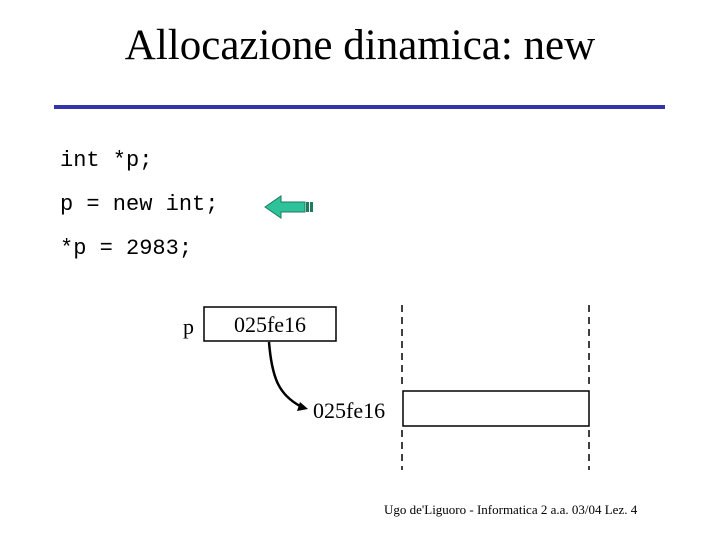 The image size is (720, 540). Describe the element at coordinates (302, 406) in the screenshot. I see `pointer-arrowhead` at that location.